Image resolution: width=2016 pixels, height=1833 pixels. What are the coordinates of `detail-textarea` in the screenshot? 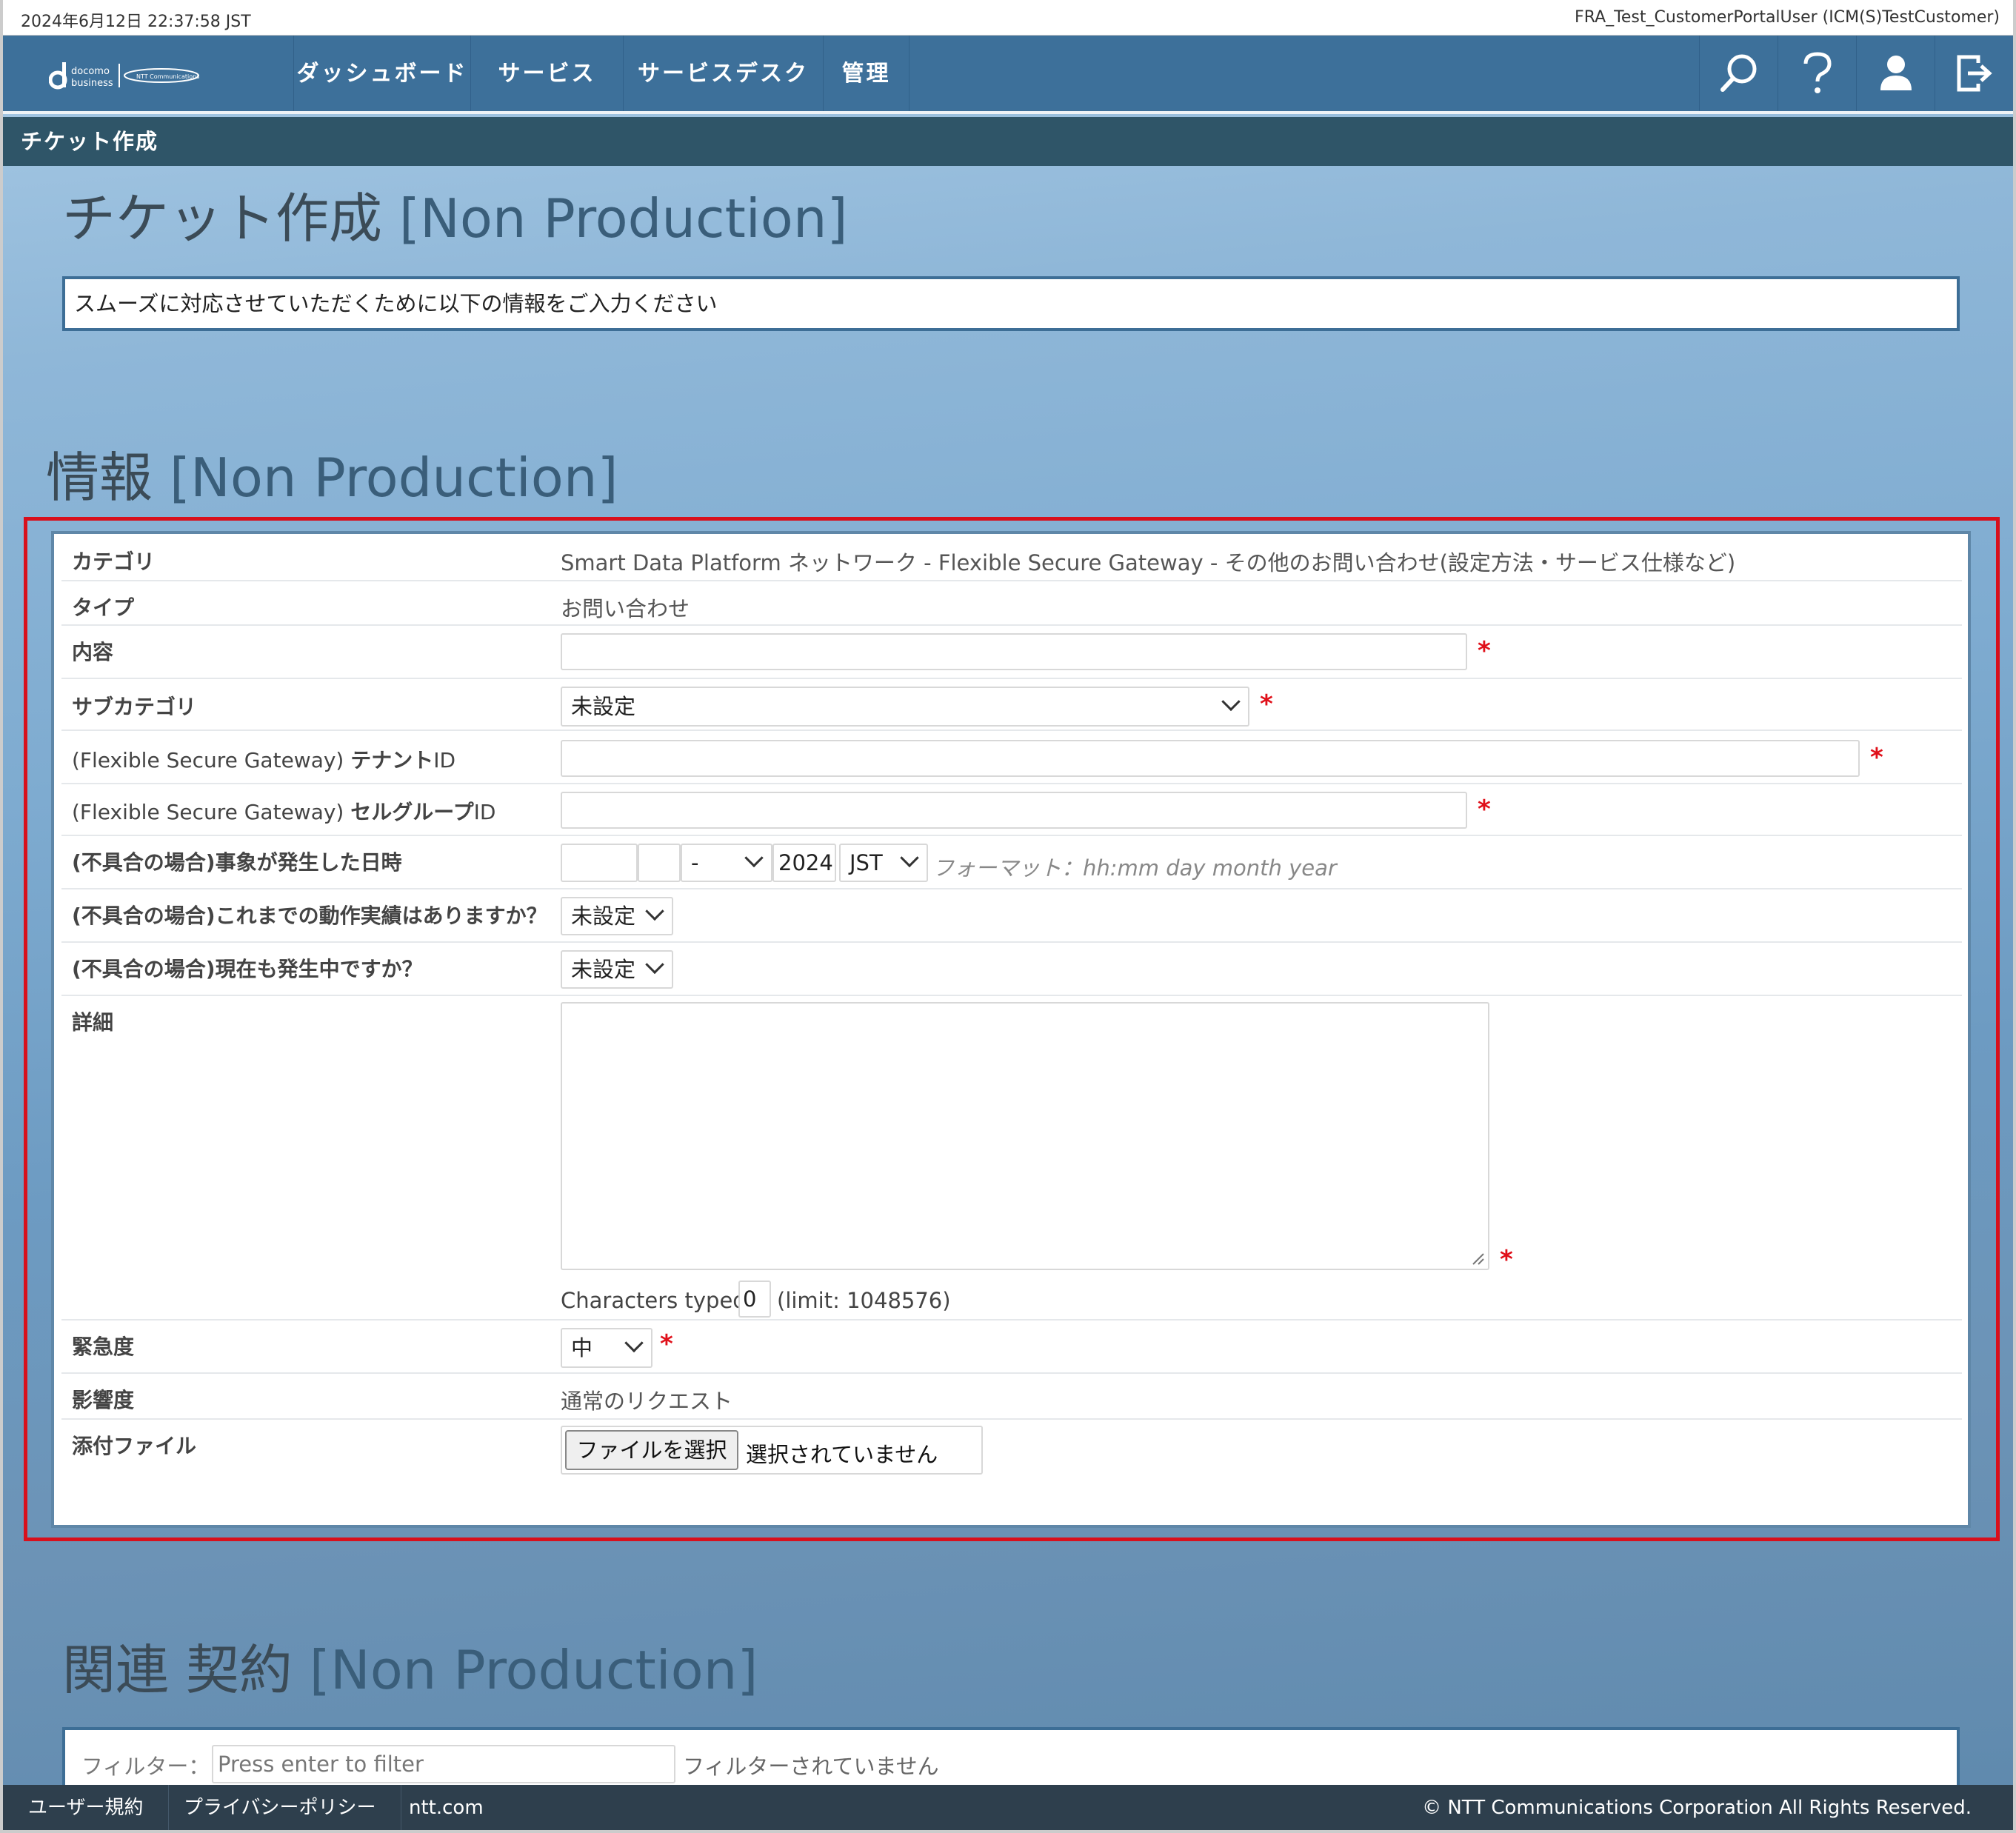 It's located at (1025, 1136).